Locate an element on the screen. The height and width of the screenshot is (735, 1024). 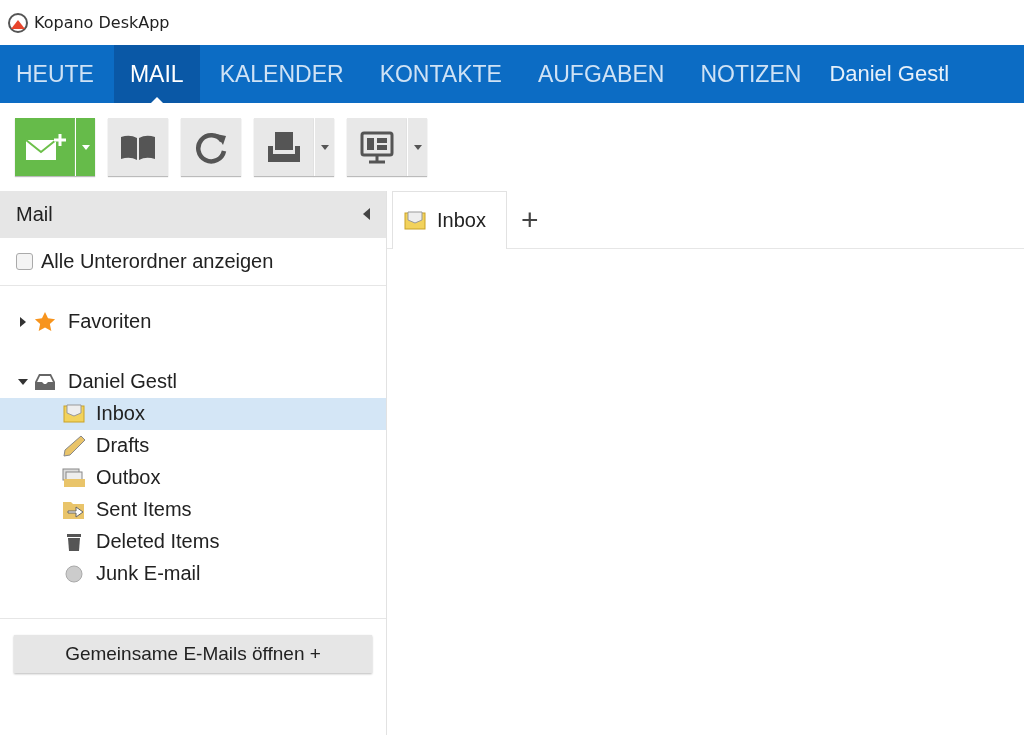
monitor-icon is located at coordinates (377, 147).